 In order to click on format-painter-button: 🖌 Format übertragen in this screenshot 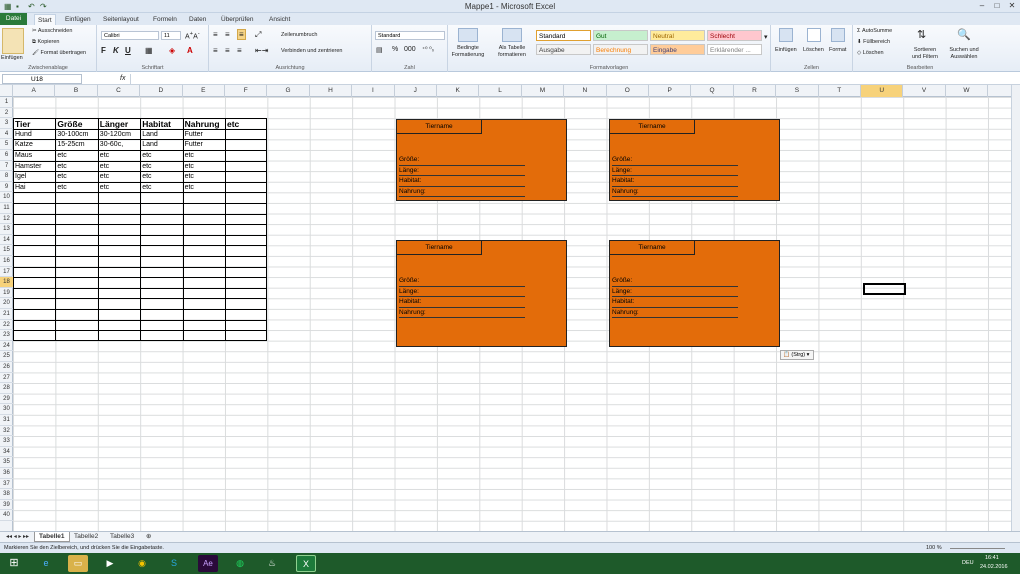, I will do `click(59, 53)`.